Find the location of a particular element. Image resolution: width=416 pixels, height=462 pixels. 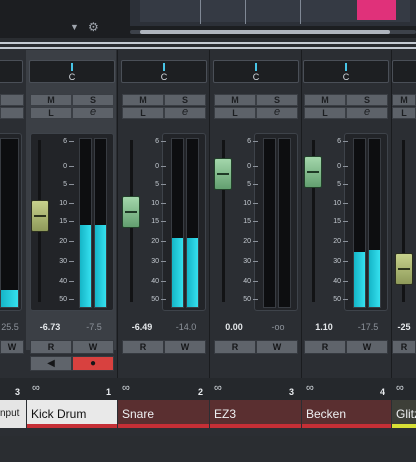

dropdown-arrow-icon: ▼ is located at coordinates (75, 27).